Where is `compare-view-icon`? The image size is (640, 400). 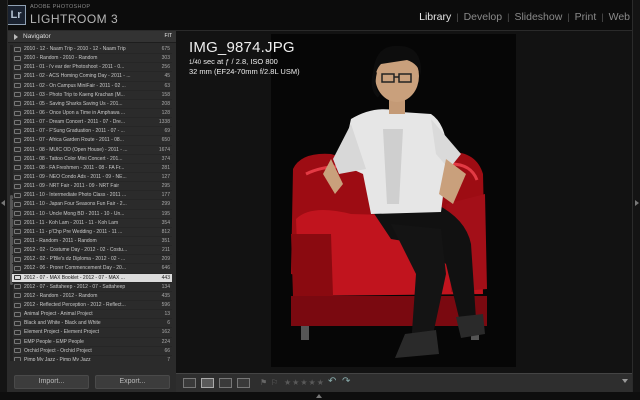
compare-view-icon is located at coordinates (225, 383).